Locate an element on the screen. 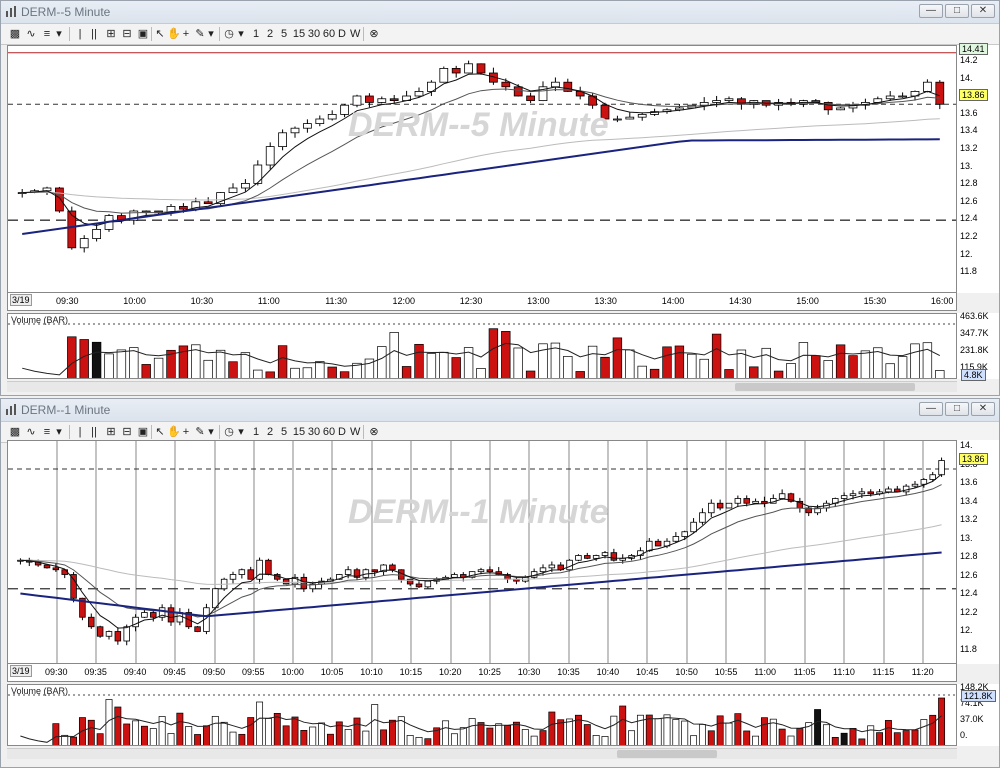 This screenshot has width=1000, height=768. volume-chart-1min: Volume (BAR) is located at coordinates (482, 715).